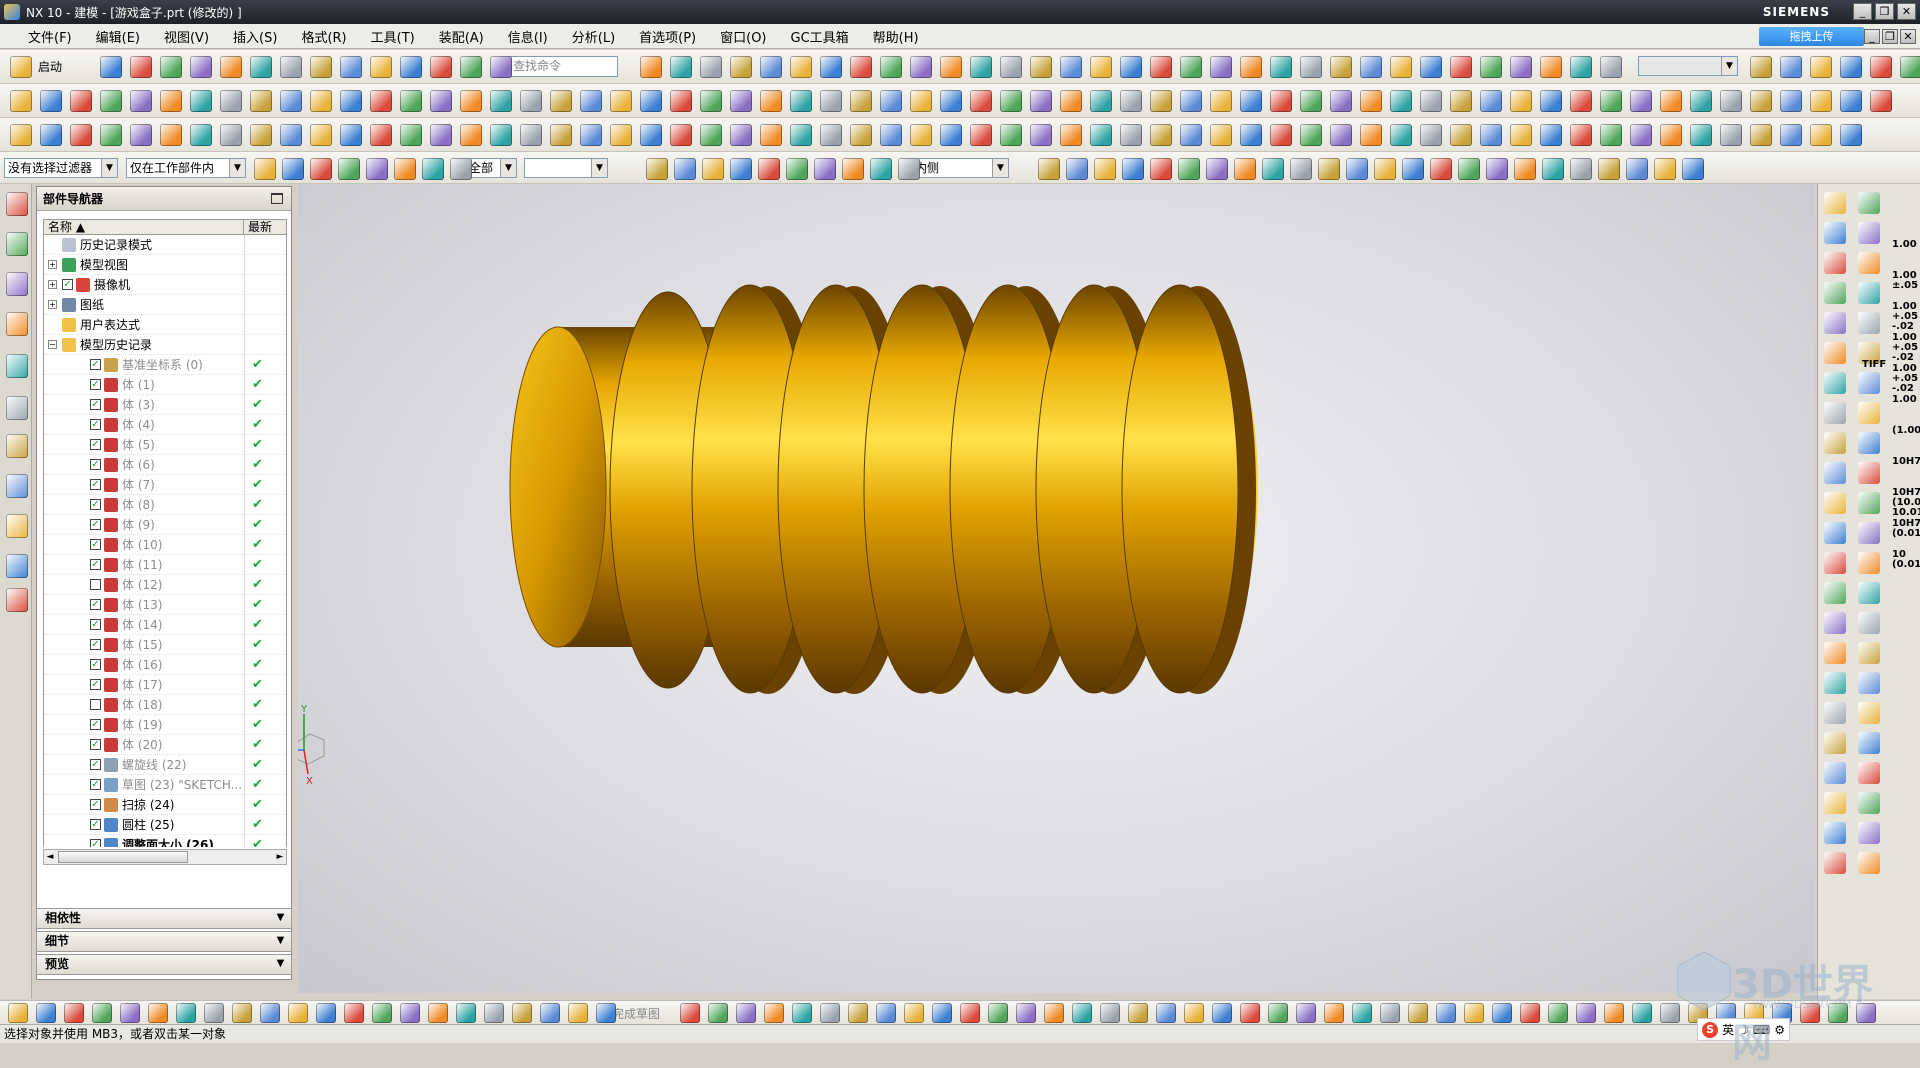  Describe the element at coordinates (1906, 431) in the screenshot. I see `dimension-style-label: (1.00)` at that location.